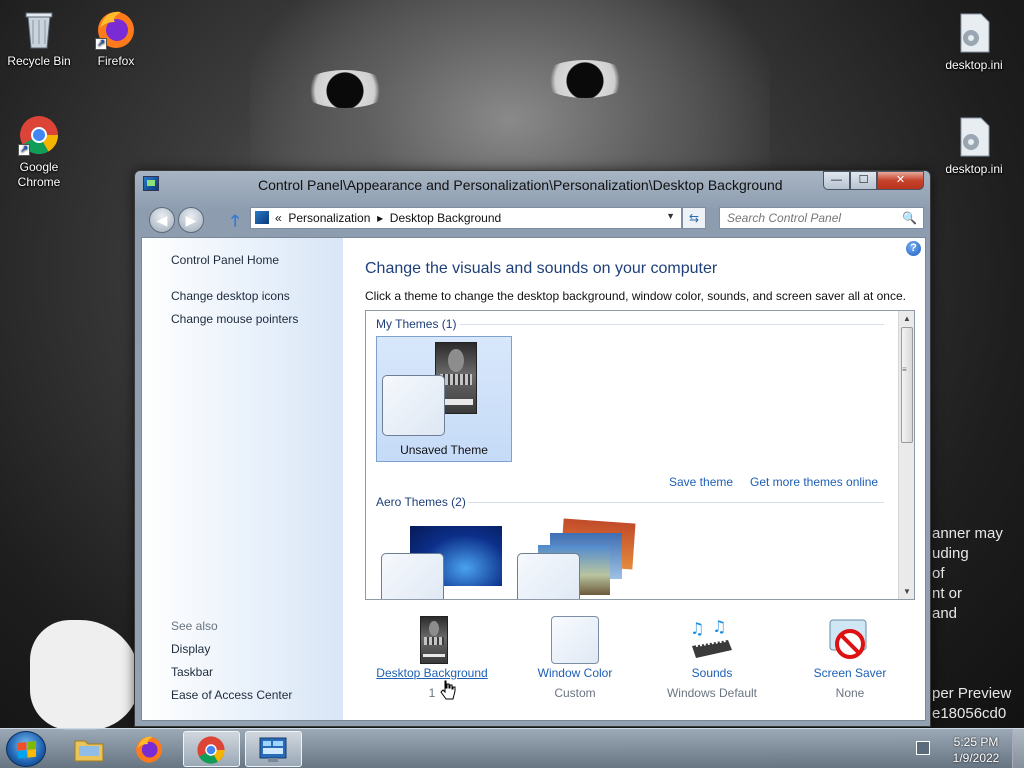 The height and width of the screenshot is (768, 1024). Describe the element at coordinates (972, 703) in the screenshot. I see `wallpaper-text-2: per Preview e18056cd0` at that location.